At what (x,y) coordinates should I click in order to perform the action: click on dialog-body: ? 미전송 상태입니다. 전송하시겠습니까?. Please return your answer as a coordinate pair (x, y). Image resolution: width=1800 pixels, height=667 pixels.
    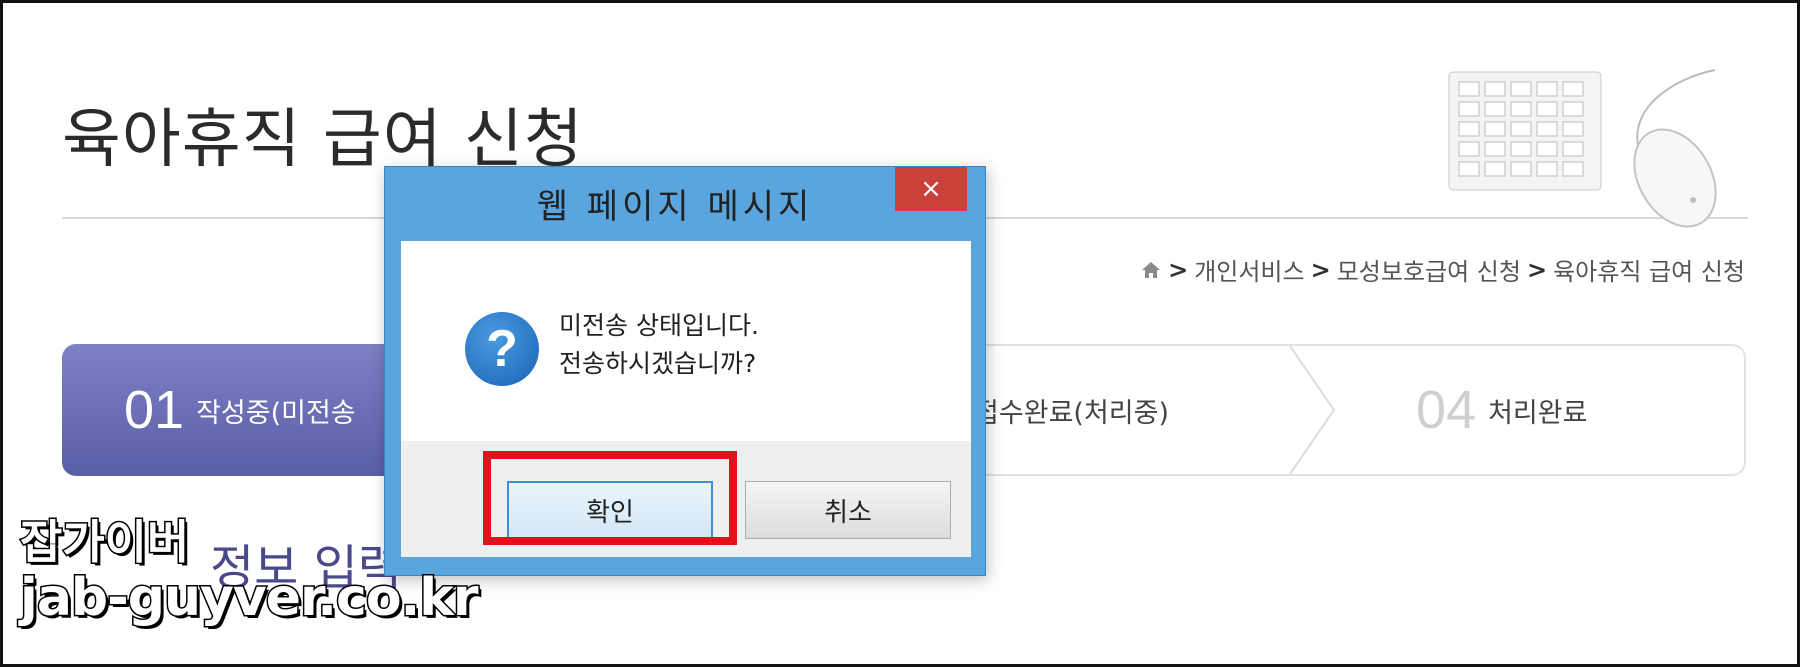
    Looking at the image, I should click on (686, 341).